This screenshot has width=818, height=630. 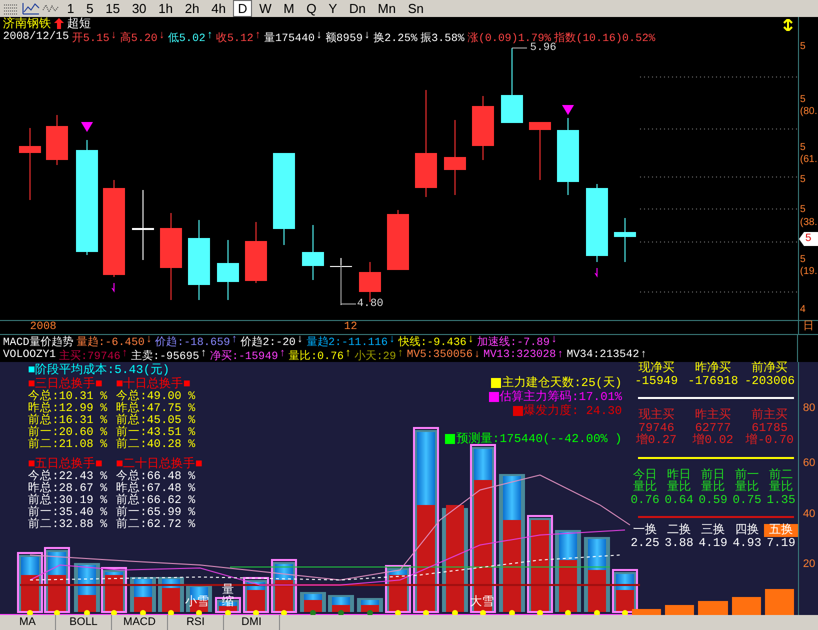 What do you see at coordinates (808, 327) in the screenshot?
I see `period-label: 日` at bounding box center [808, 327].